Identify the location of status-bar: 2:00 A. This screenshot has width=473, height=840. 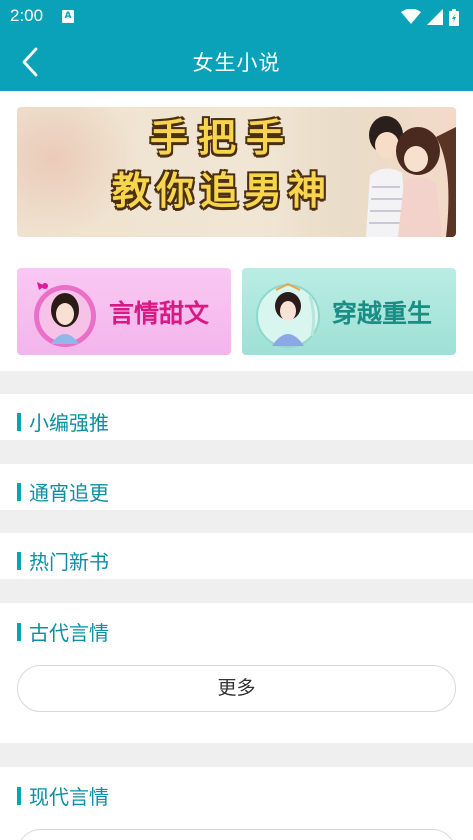
(236, 16).